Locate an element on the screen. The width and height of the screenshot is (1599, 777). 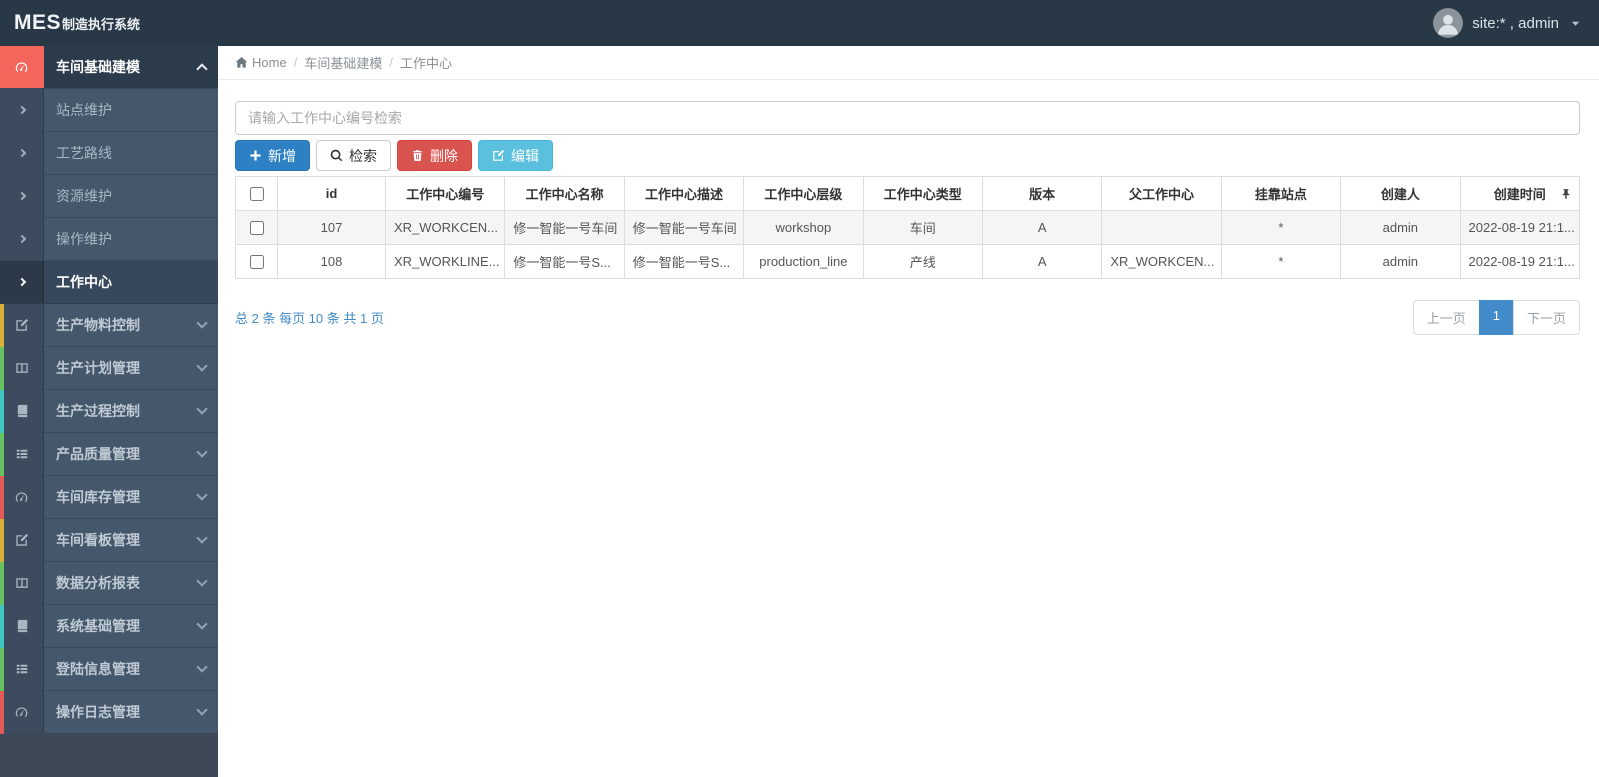
column-header: 工作中心名称 is located at coordinates (564, 193).